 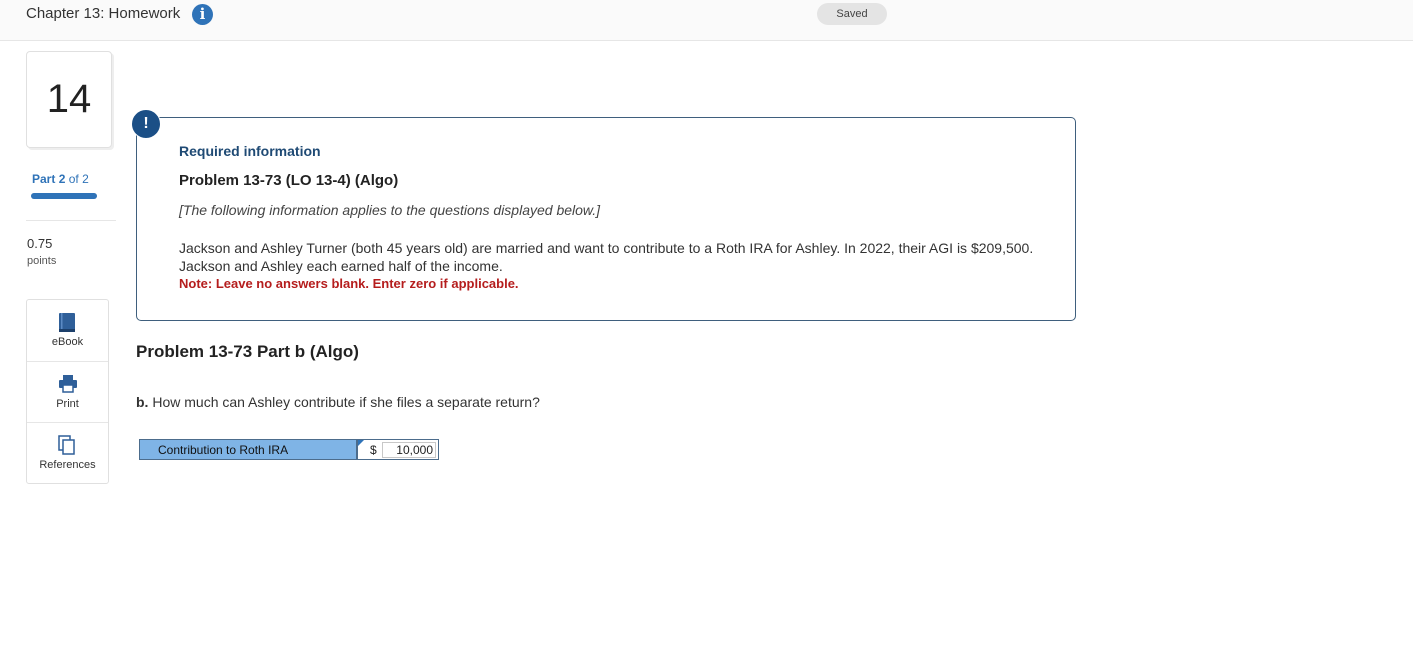 I want to click on references-button: References, so click(x=67, y=452).